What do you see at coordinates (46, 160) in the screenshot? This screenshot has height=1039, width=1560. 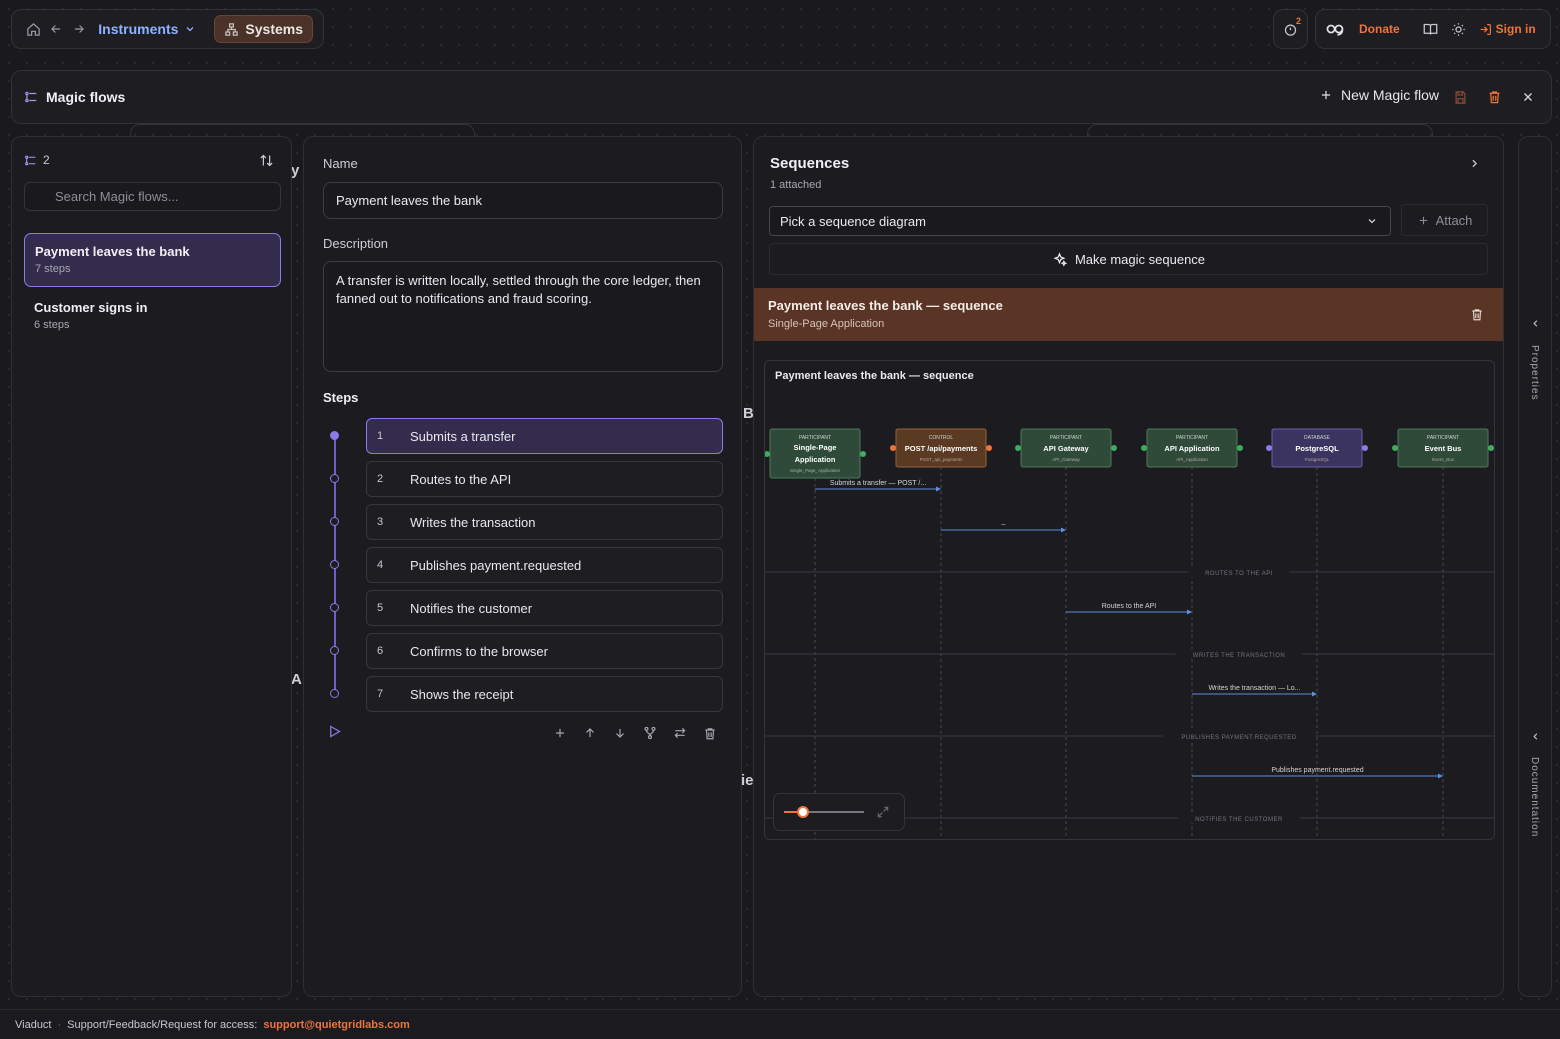 I see `flow-count-value: 2` at bounding box center [46, 160].